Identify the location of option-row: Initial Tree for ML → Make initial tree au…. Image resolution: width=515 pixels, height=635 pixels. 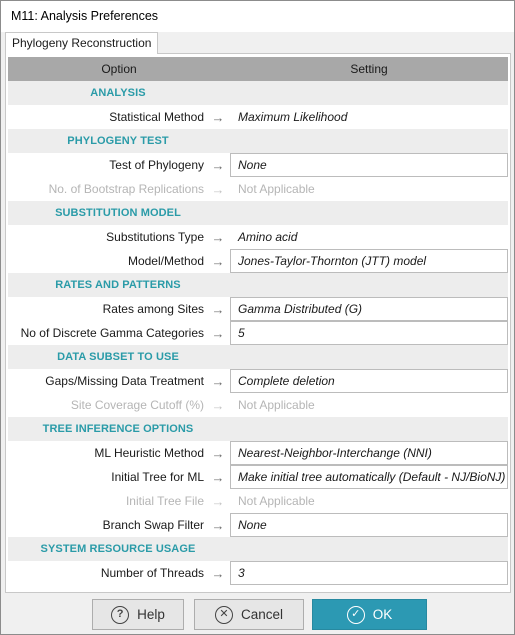
(258, 477).